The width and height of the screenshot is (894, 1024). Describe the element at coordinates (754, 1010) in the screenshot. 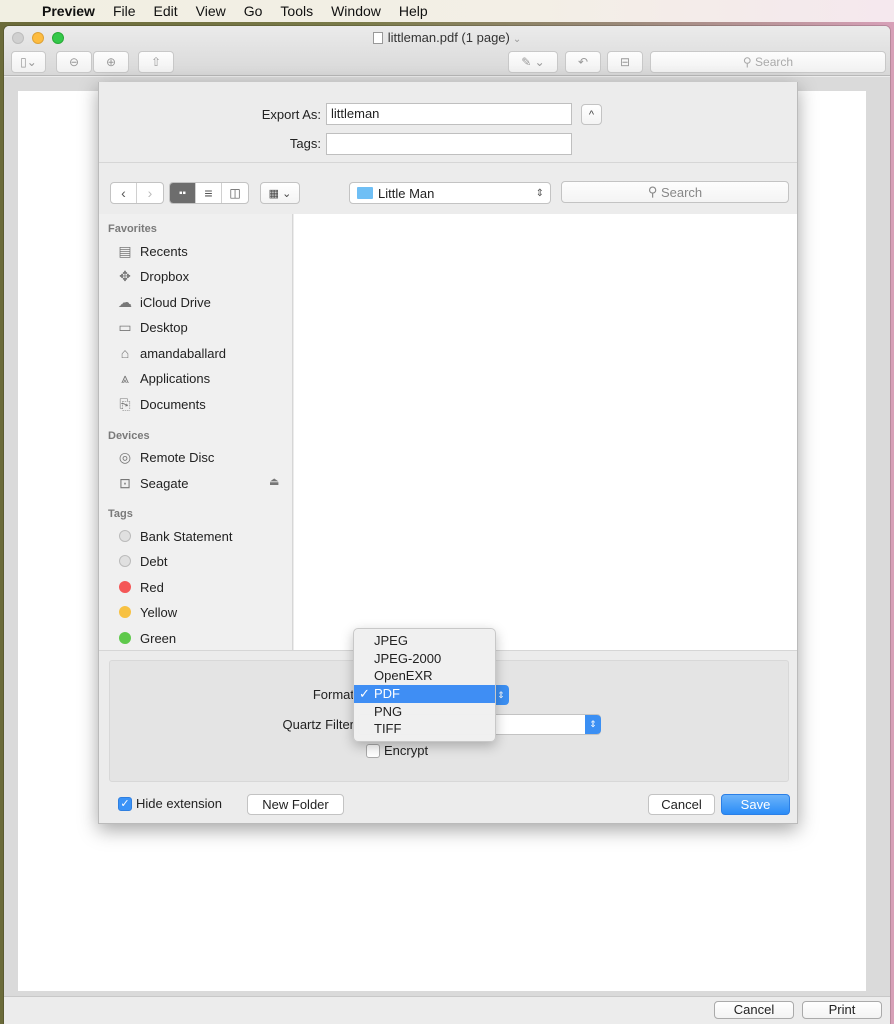

I see `bottom-cancel-button: Cancel` at that location.